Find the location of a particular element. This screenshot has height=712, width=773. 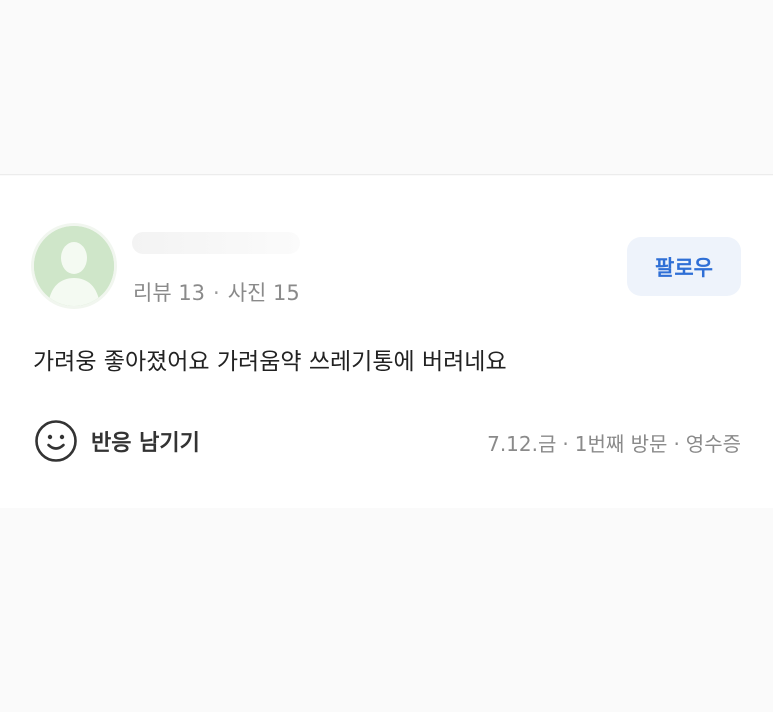

review-text: 가려웅 좋아졌어요 가려움약 쓰레기통에 버려네요 is located at coordinates (270, 362).